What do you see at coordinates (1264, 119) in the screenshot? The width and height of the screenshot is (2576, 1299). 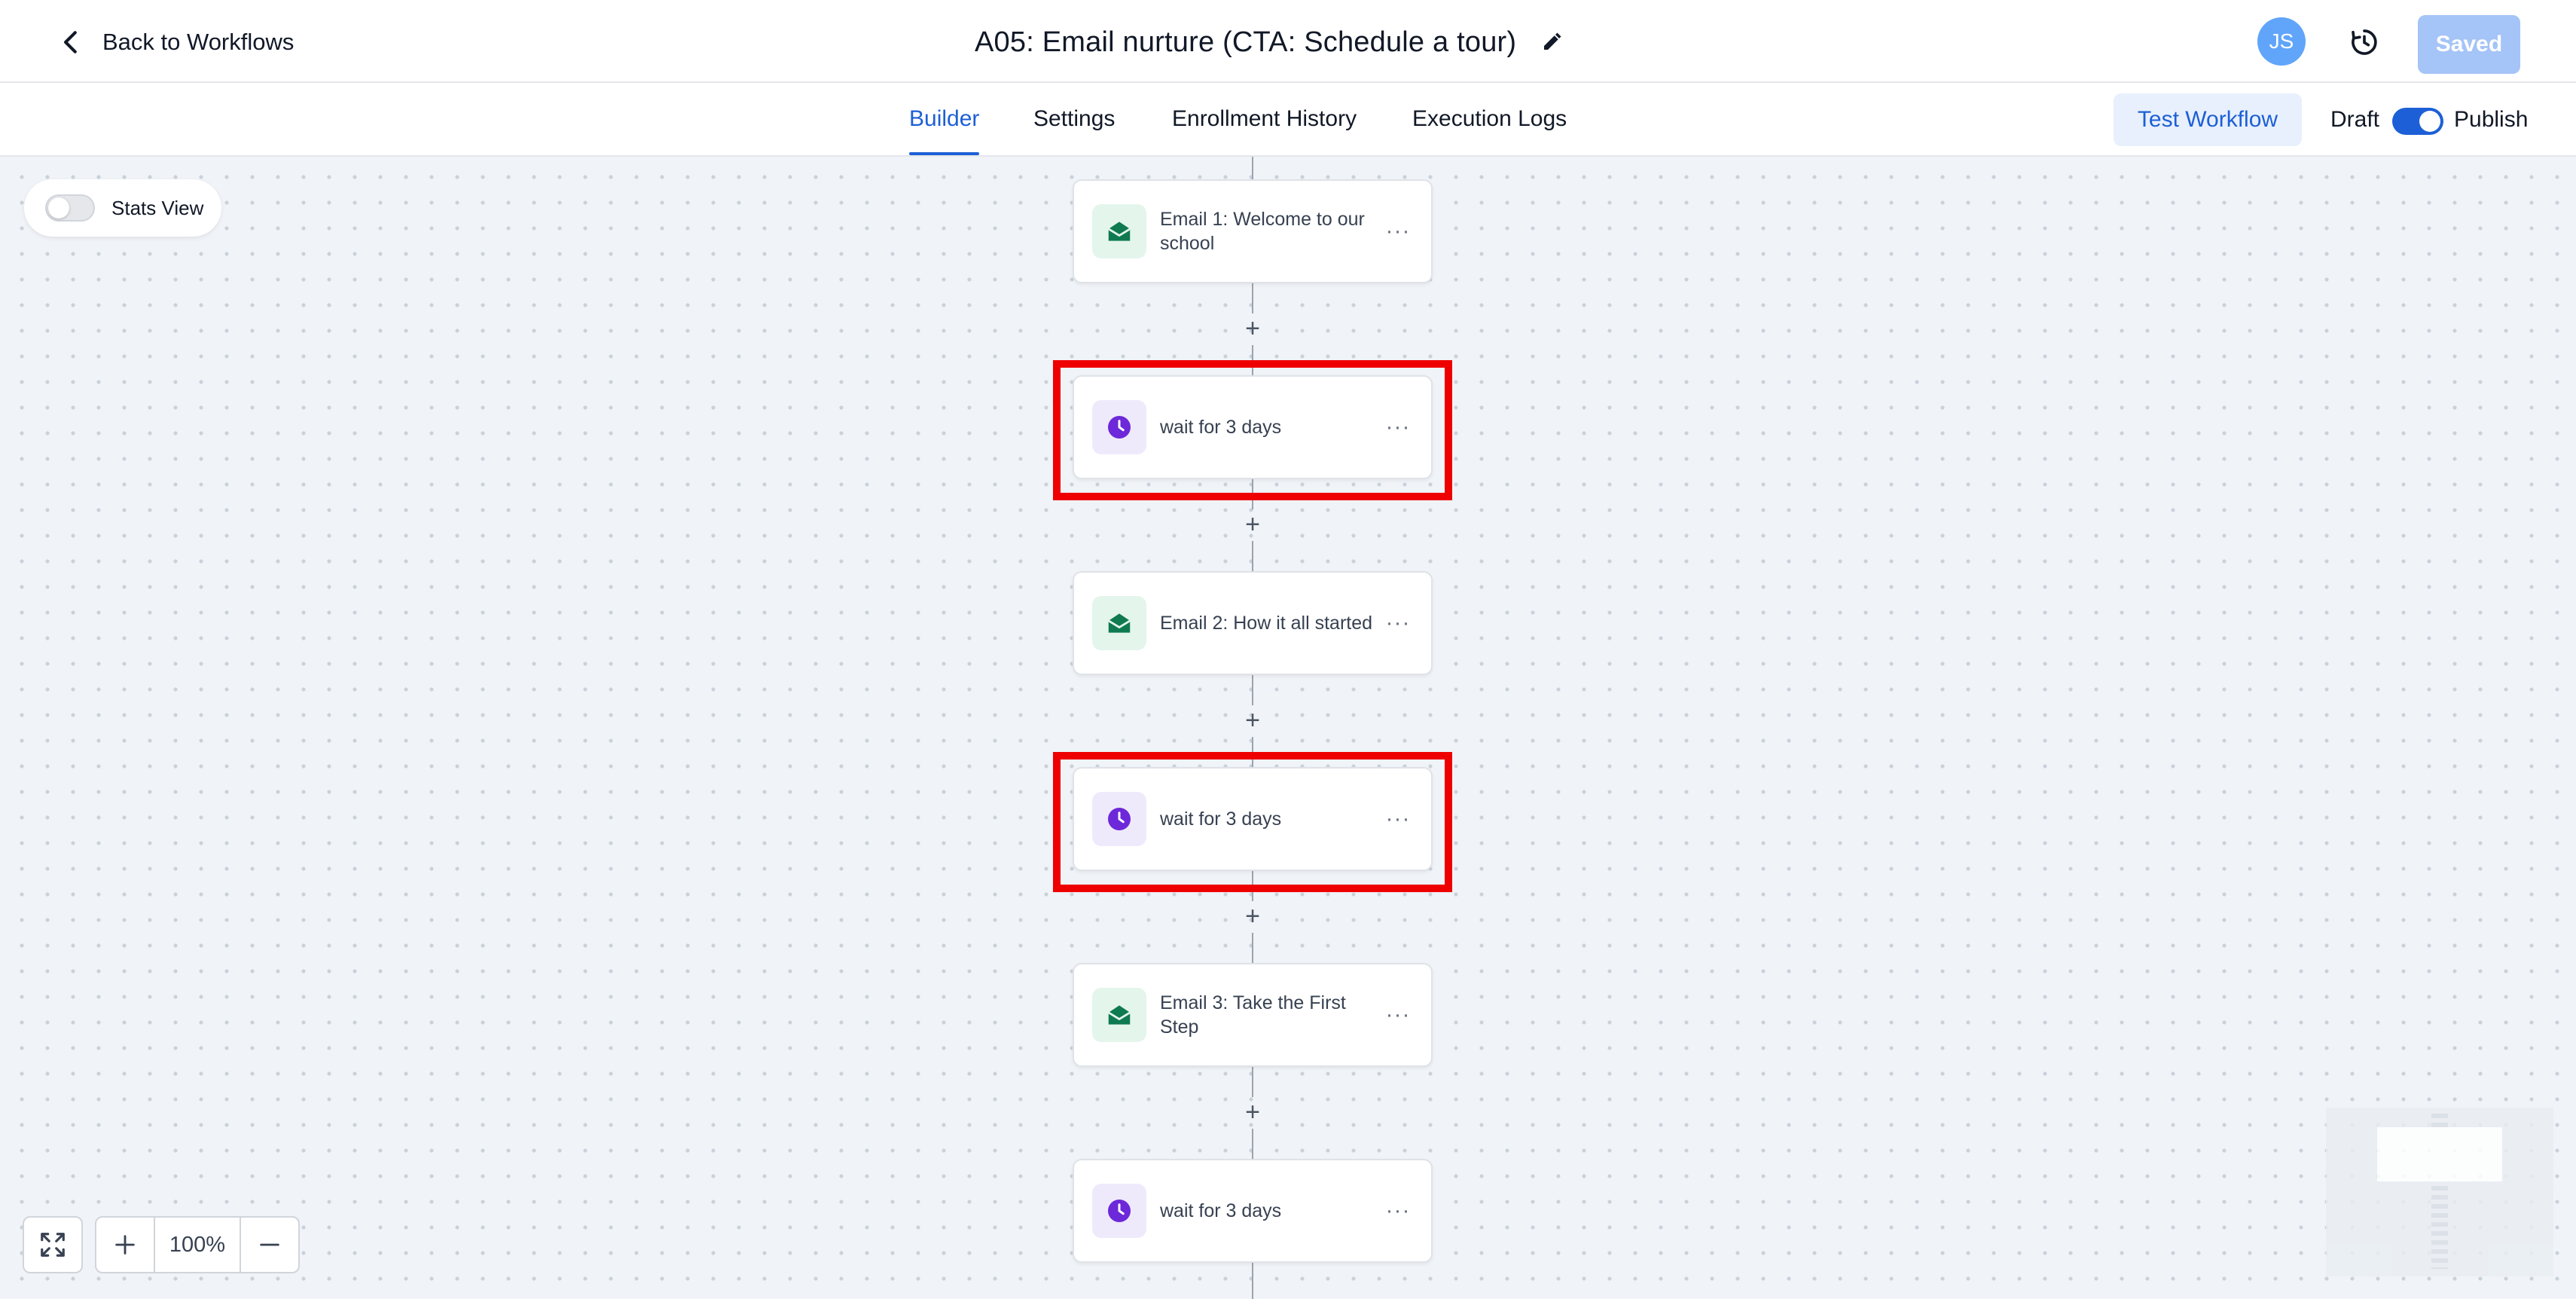 I see `tab-enrollment-history: Enrollment History` at bounding box center [1264, 119].